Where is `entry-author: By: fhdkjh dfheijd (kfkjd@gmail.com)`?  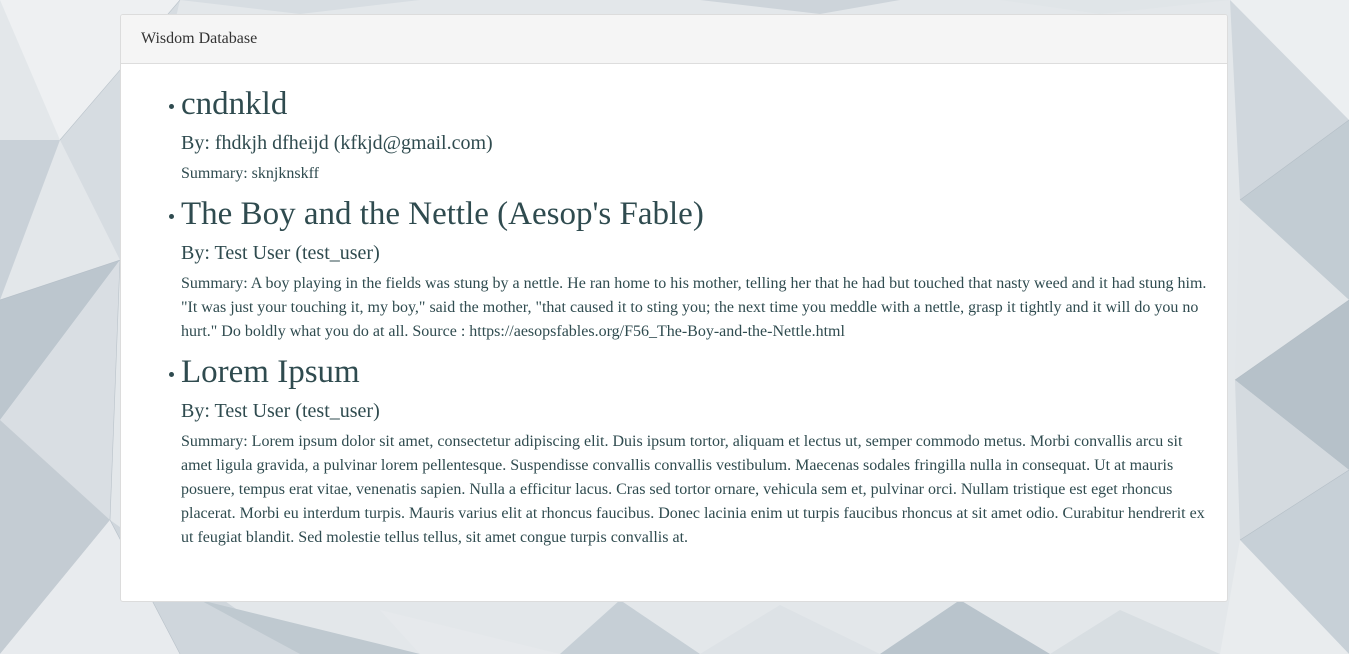 entry-author: By: fhdkjh dfheijd (kfkjd@gmail.com) is located at coordinates (337, 143).